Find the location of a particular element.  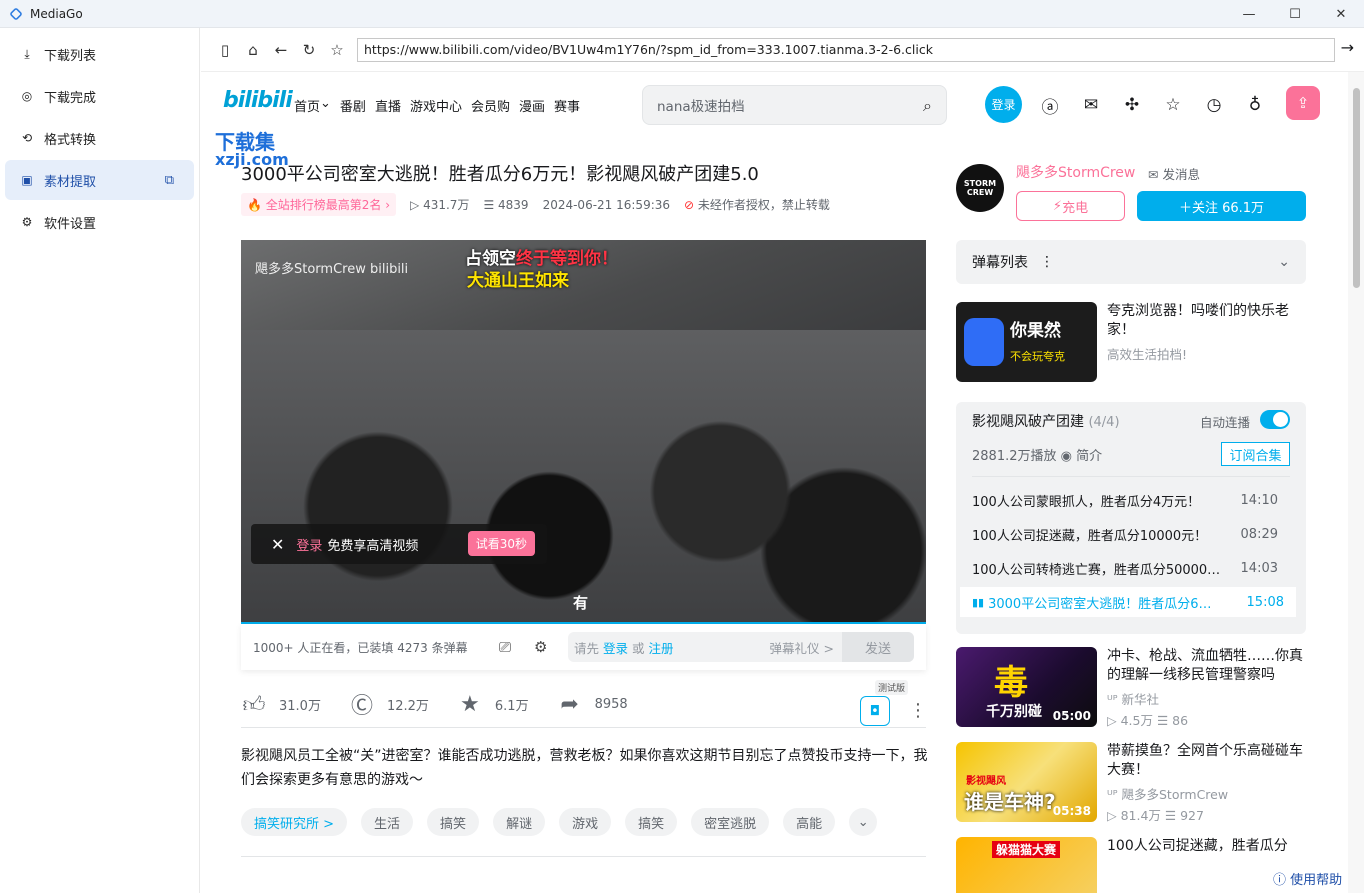

back-icon: ← is located at coordinates (281, 50).